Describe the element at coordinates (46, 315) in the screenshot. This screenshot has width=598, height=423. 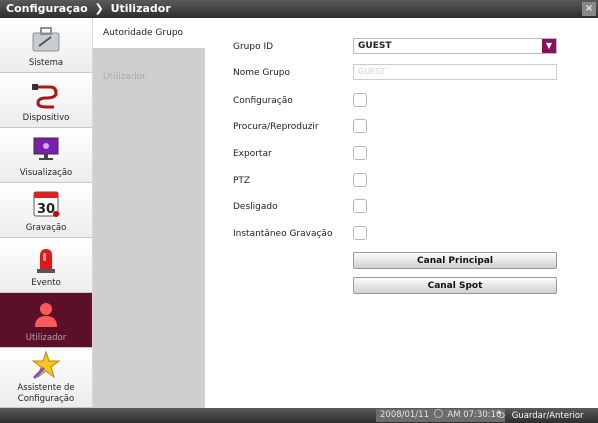
I see `user-icon` at that location.